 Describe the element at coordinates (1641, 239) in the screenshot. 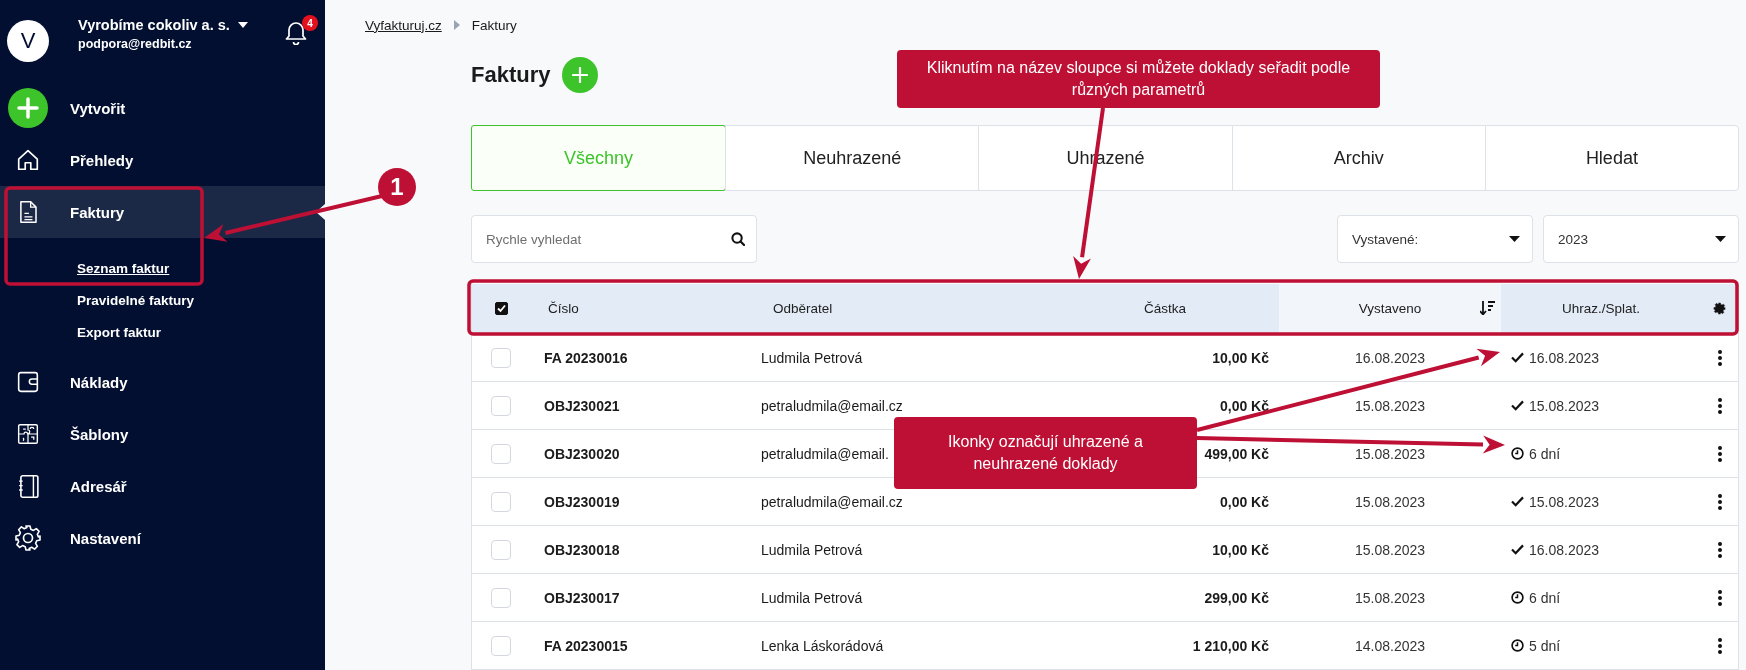

I see `dropdown: 2023` at that location.